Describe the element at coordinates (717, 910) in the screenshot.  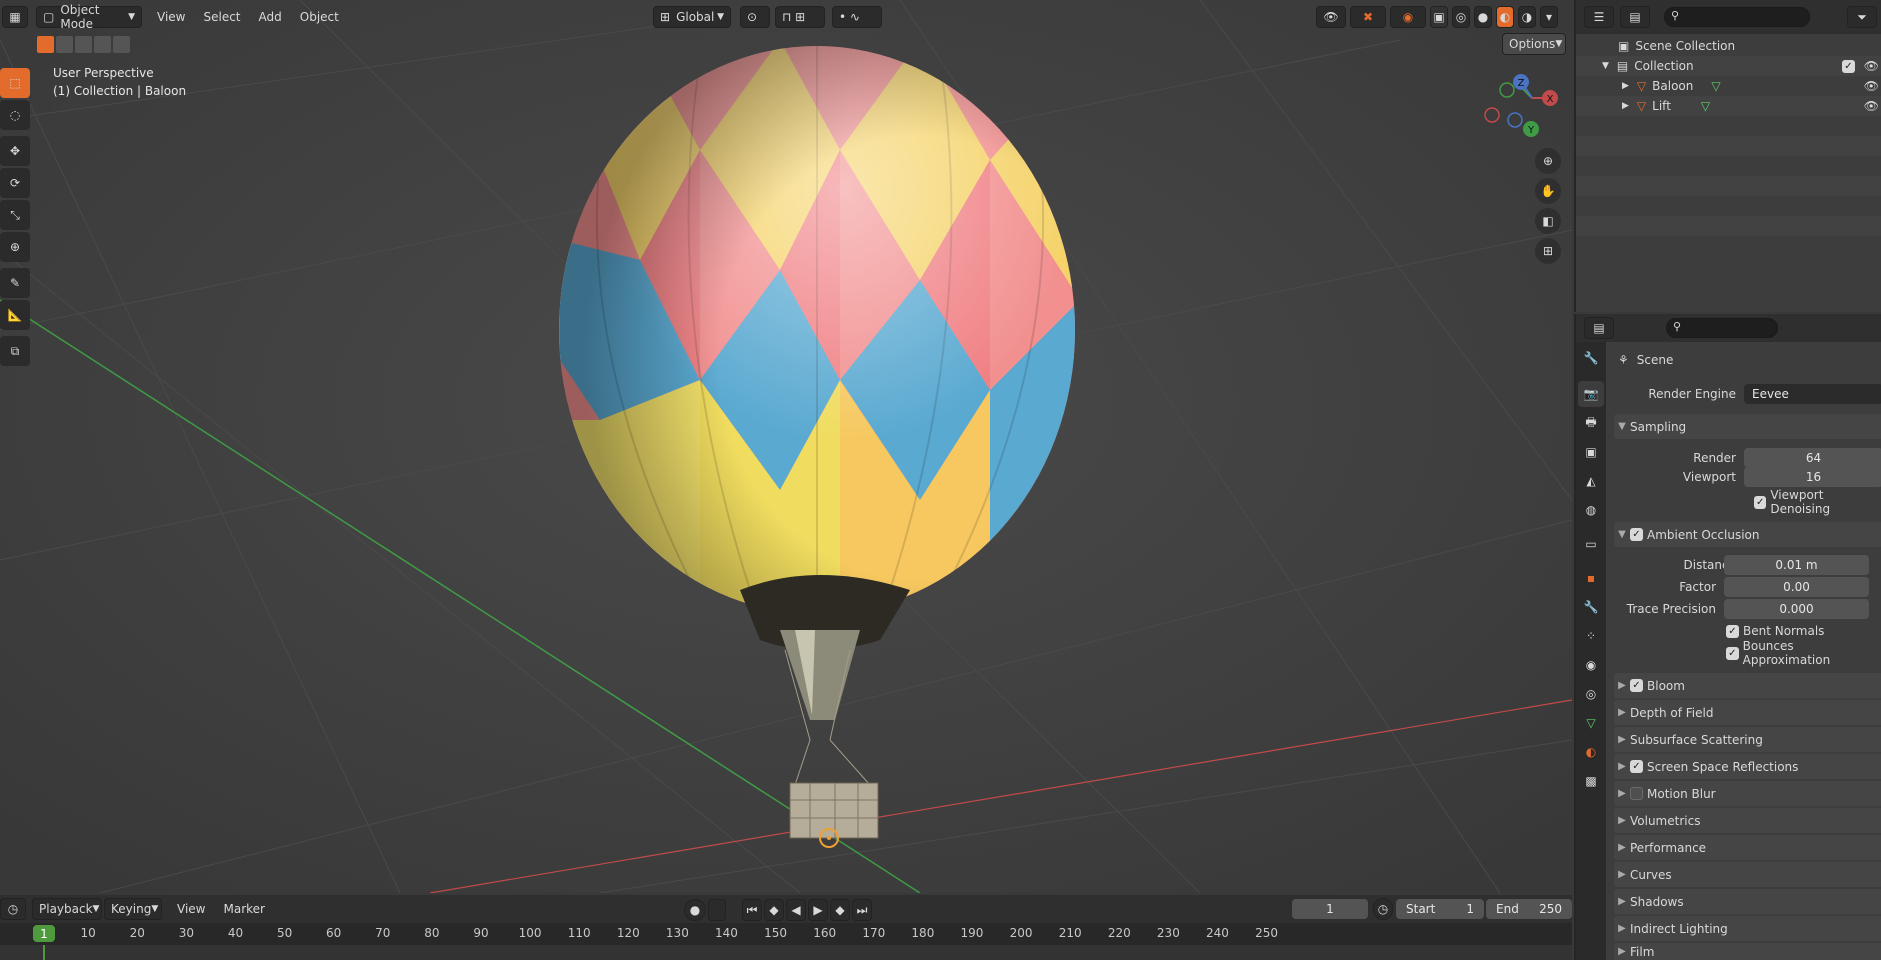
I see `auto-keying-options-icon` at that location.